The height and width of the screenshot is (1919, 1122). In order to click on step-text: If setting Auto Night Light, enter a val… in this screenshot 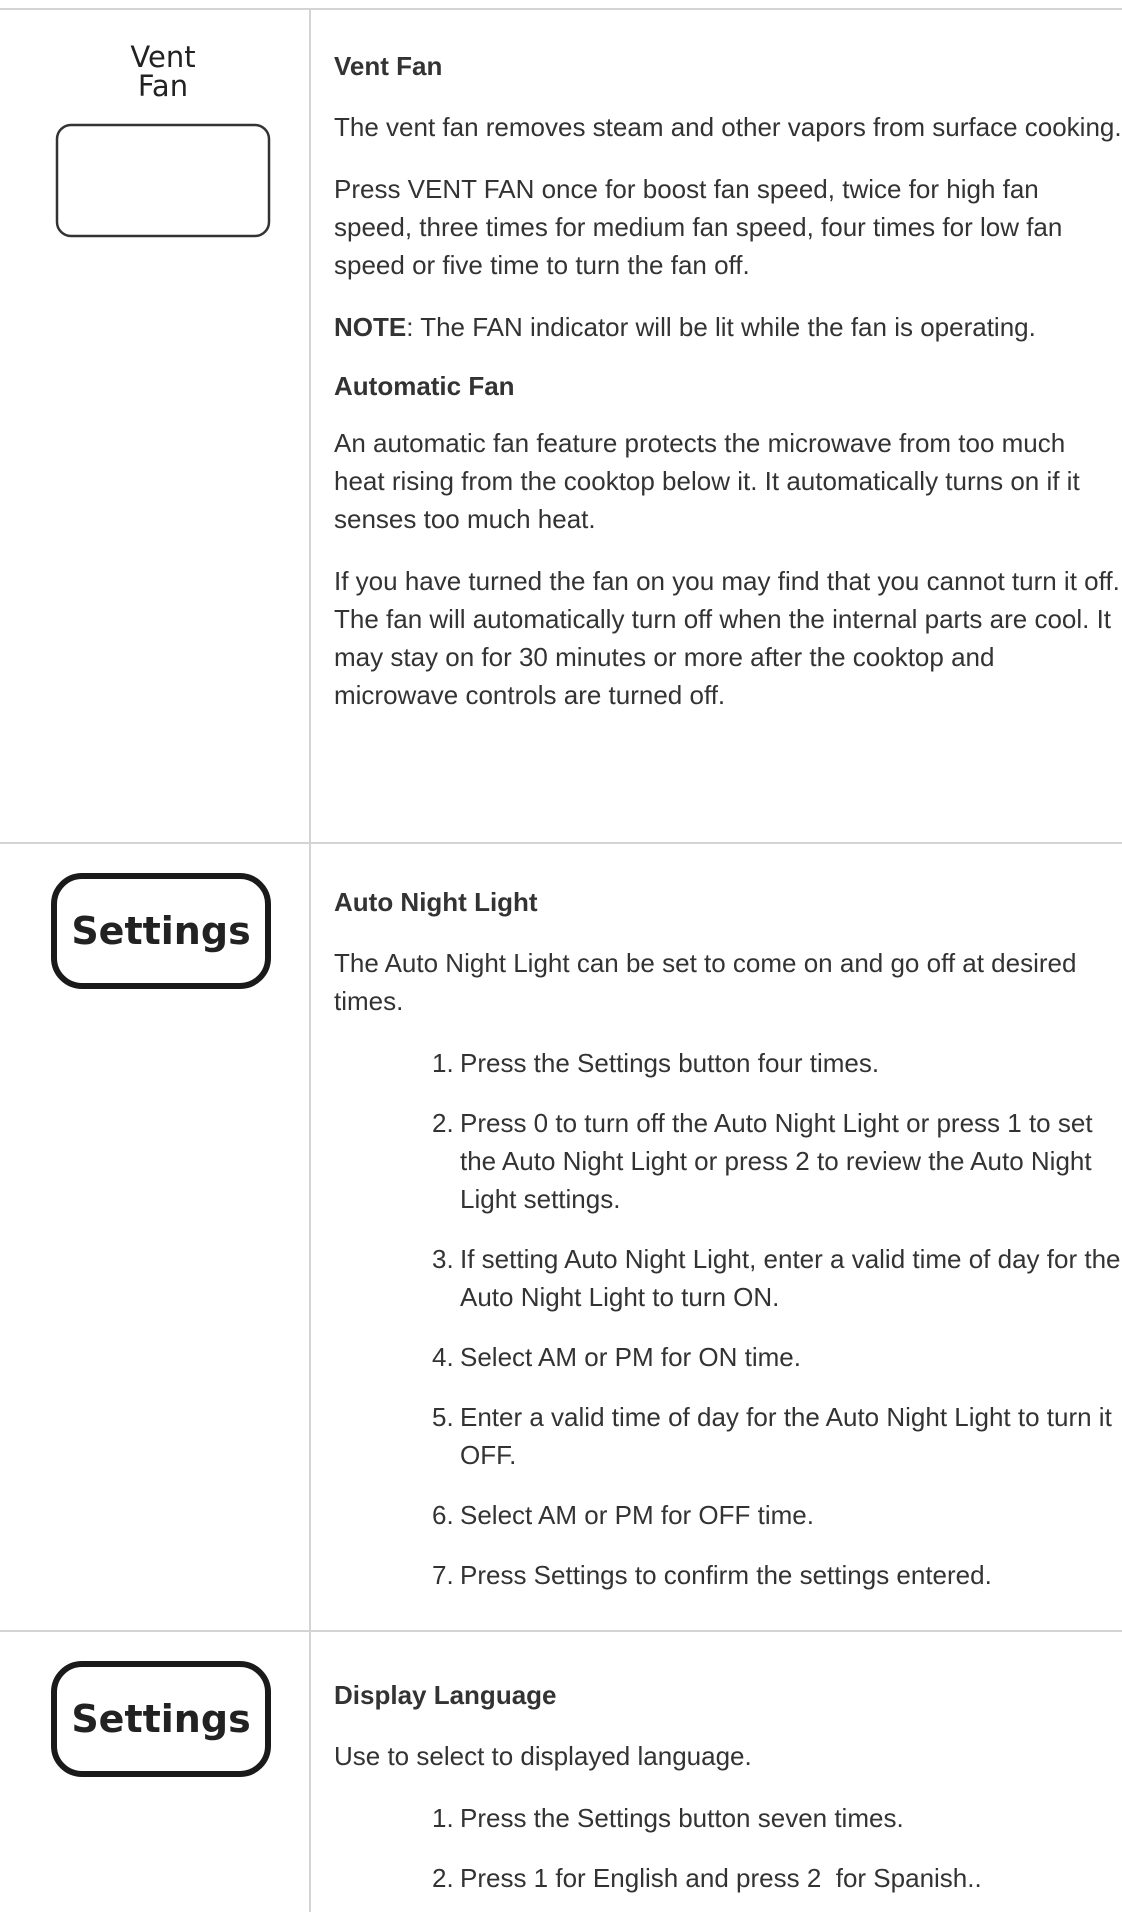, I will do `click(790, 1278)`.